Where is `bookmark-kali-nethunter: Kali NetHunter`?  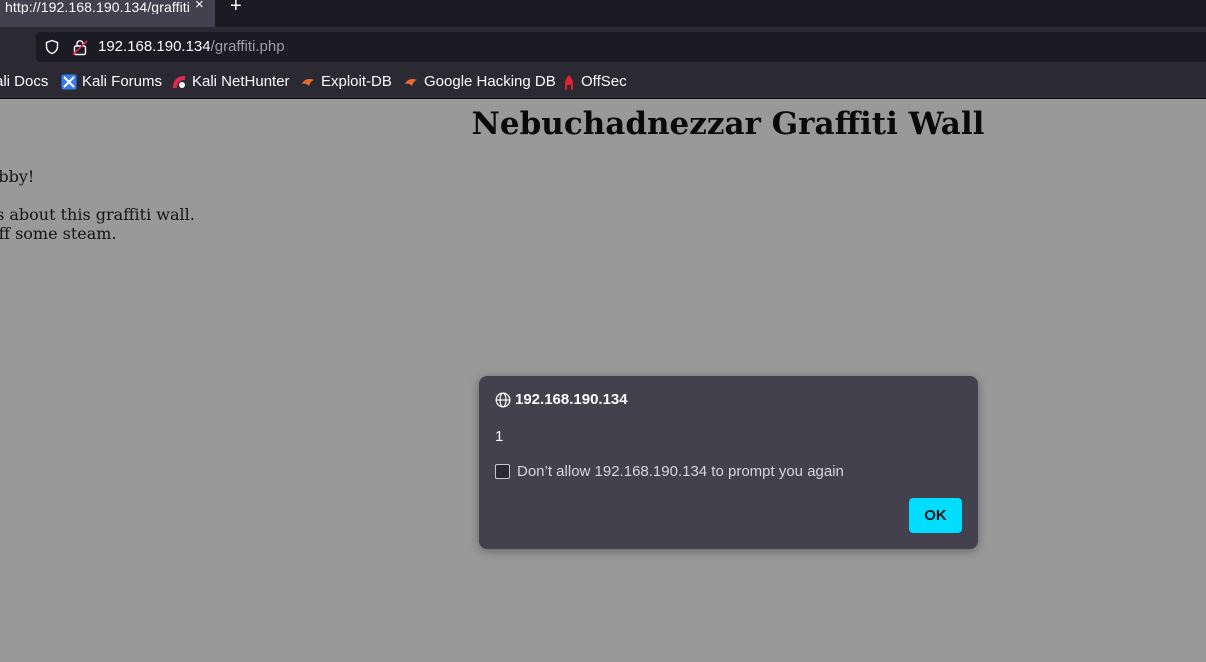 bookmark-kali-nethunter: Kali NetHunter is located at coordinates (230, 83).